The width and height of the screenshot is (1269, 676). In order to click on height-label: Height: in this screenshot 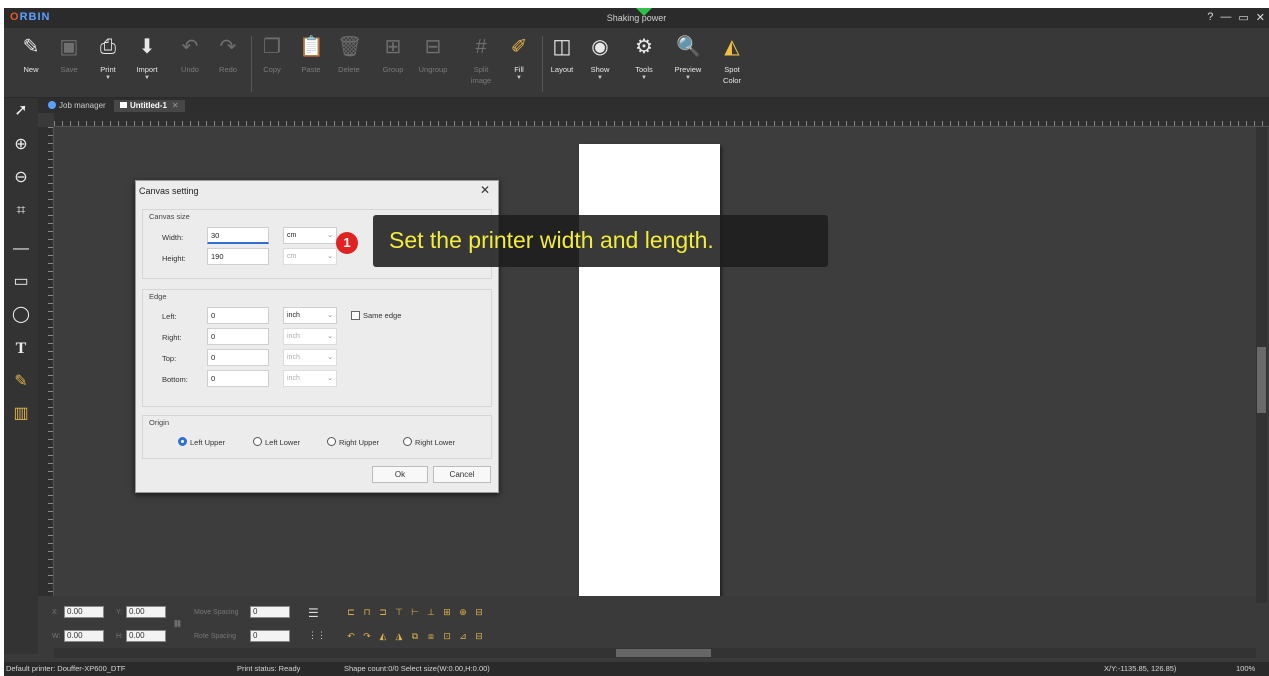, I will do `click(174, 258)`.